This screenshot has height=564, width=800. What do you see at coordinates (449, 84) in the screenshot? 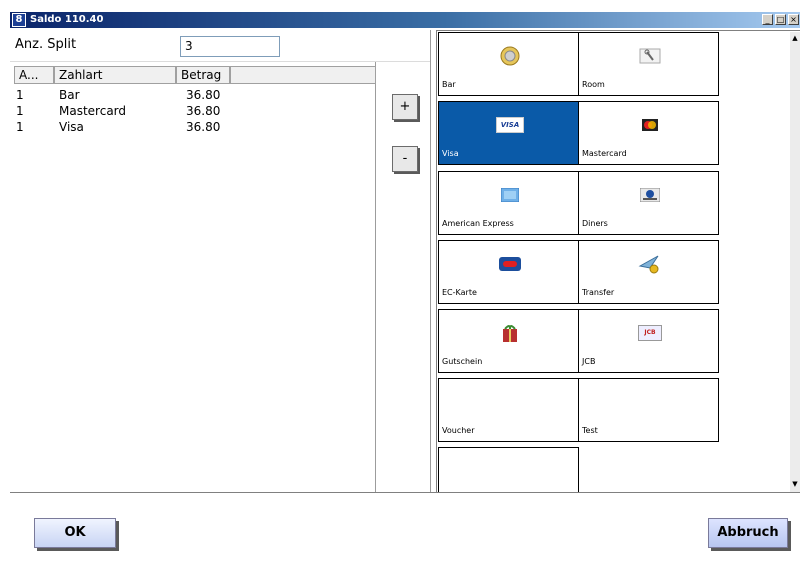
I see `payment-tile-label: Bar` at bounding box center [449, 84].